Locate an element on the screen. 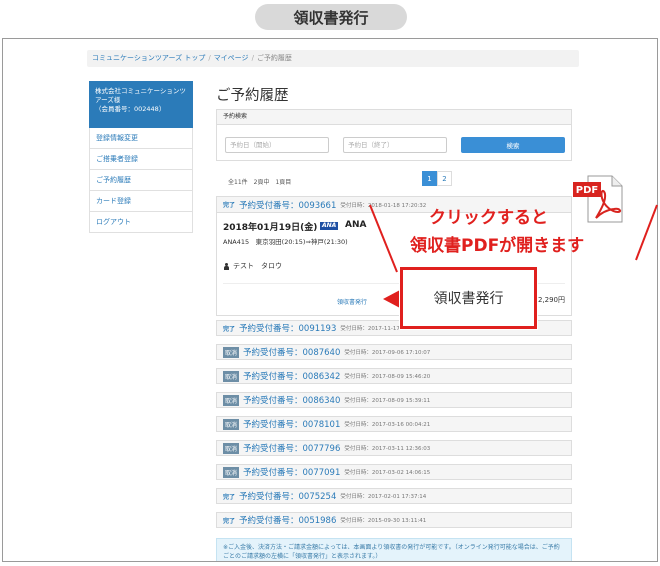 The width and height of the screenshot is (660, 566). member-number: （会員番号：002448） is located at coordinates (130, 109).